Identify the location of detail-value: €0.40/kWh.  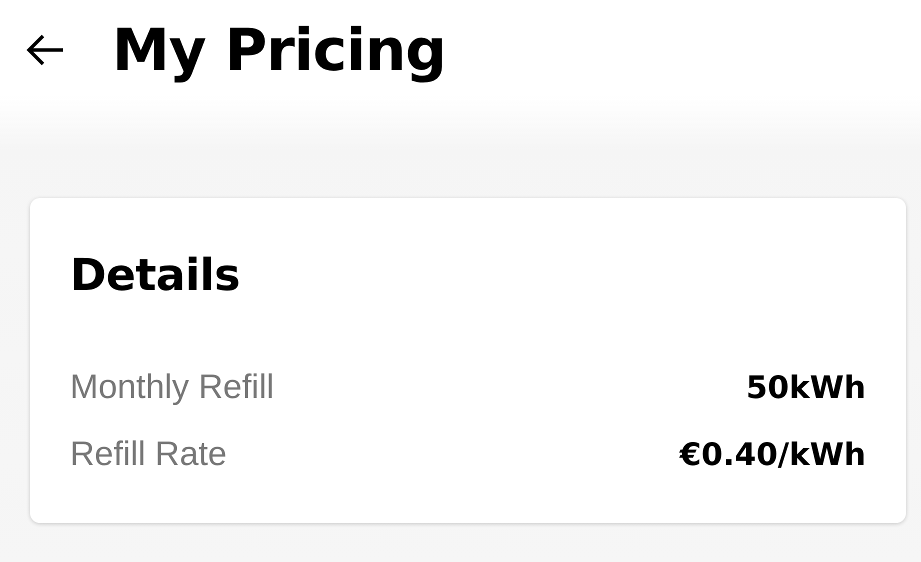
(773, 454).